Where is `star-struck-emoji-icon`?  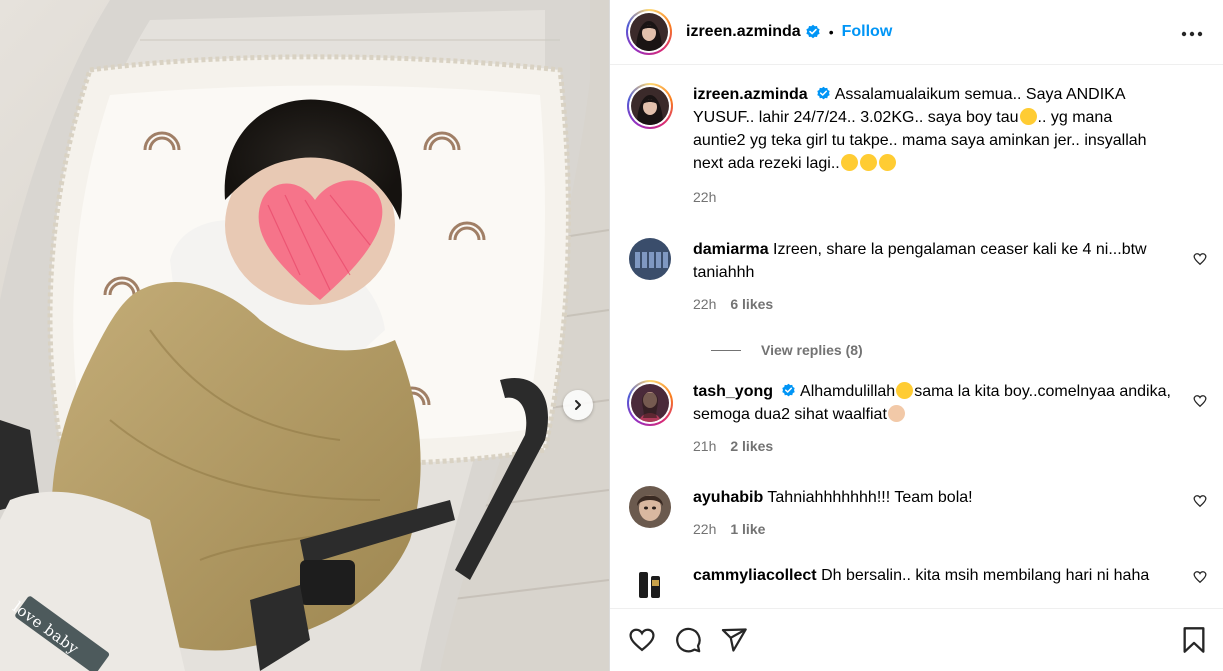
star-struck-emoji-icon is located at coordinates (905, 390).